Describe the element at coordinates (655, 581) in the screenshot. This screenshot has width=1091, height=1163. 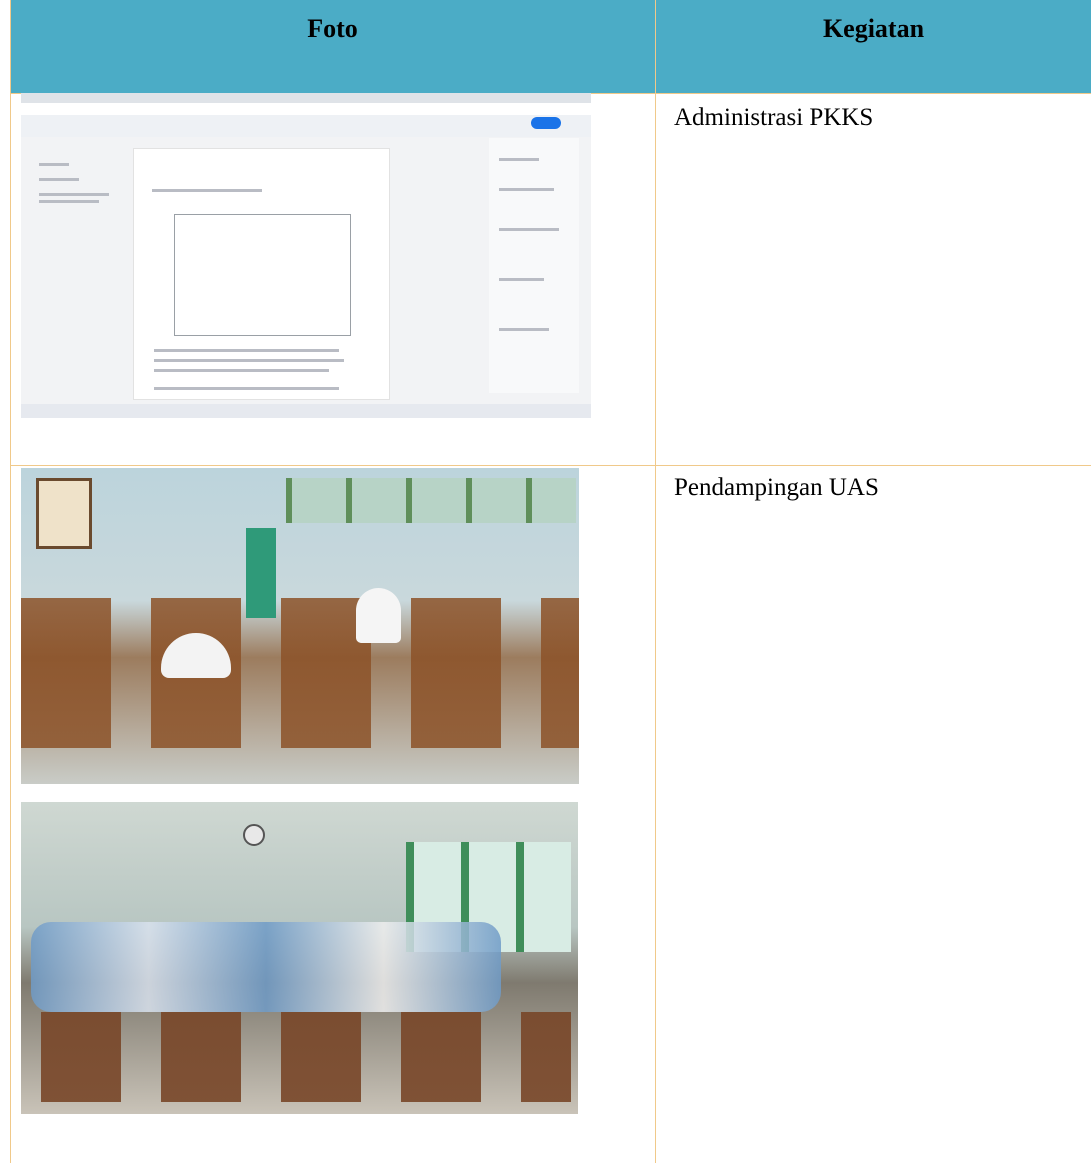
I see `table-border-middle` at that location.